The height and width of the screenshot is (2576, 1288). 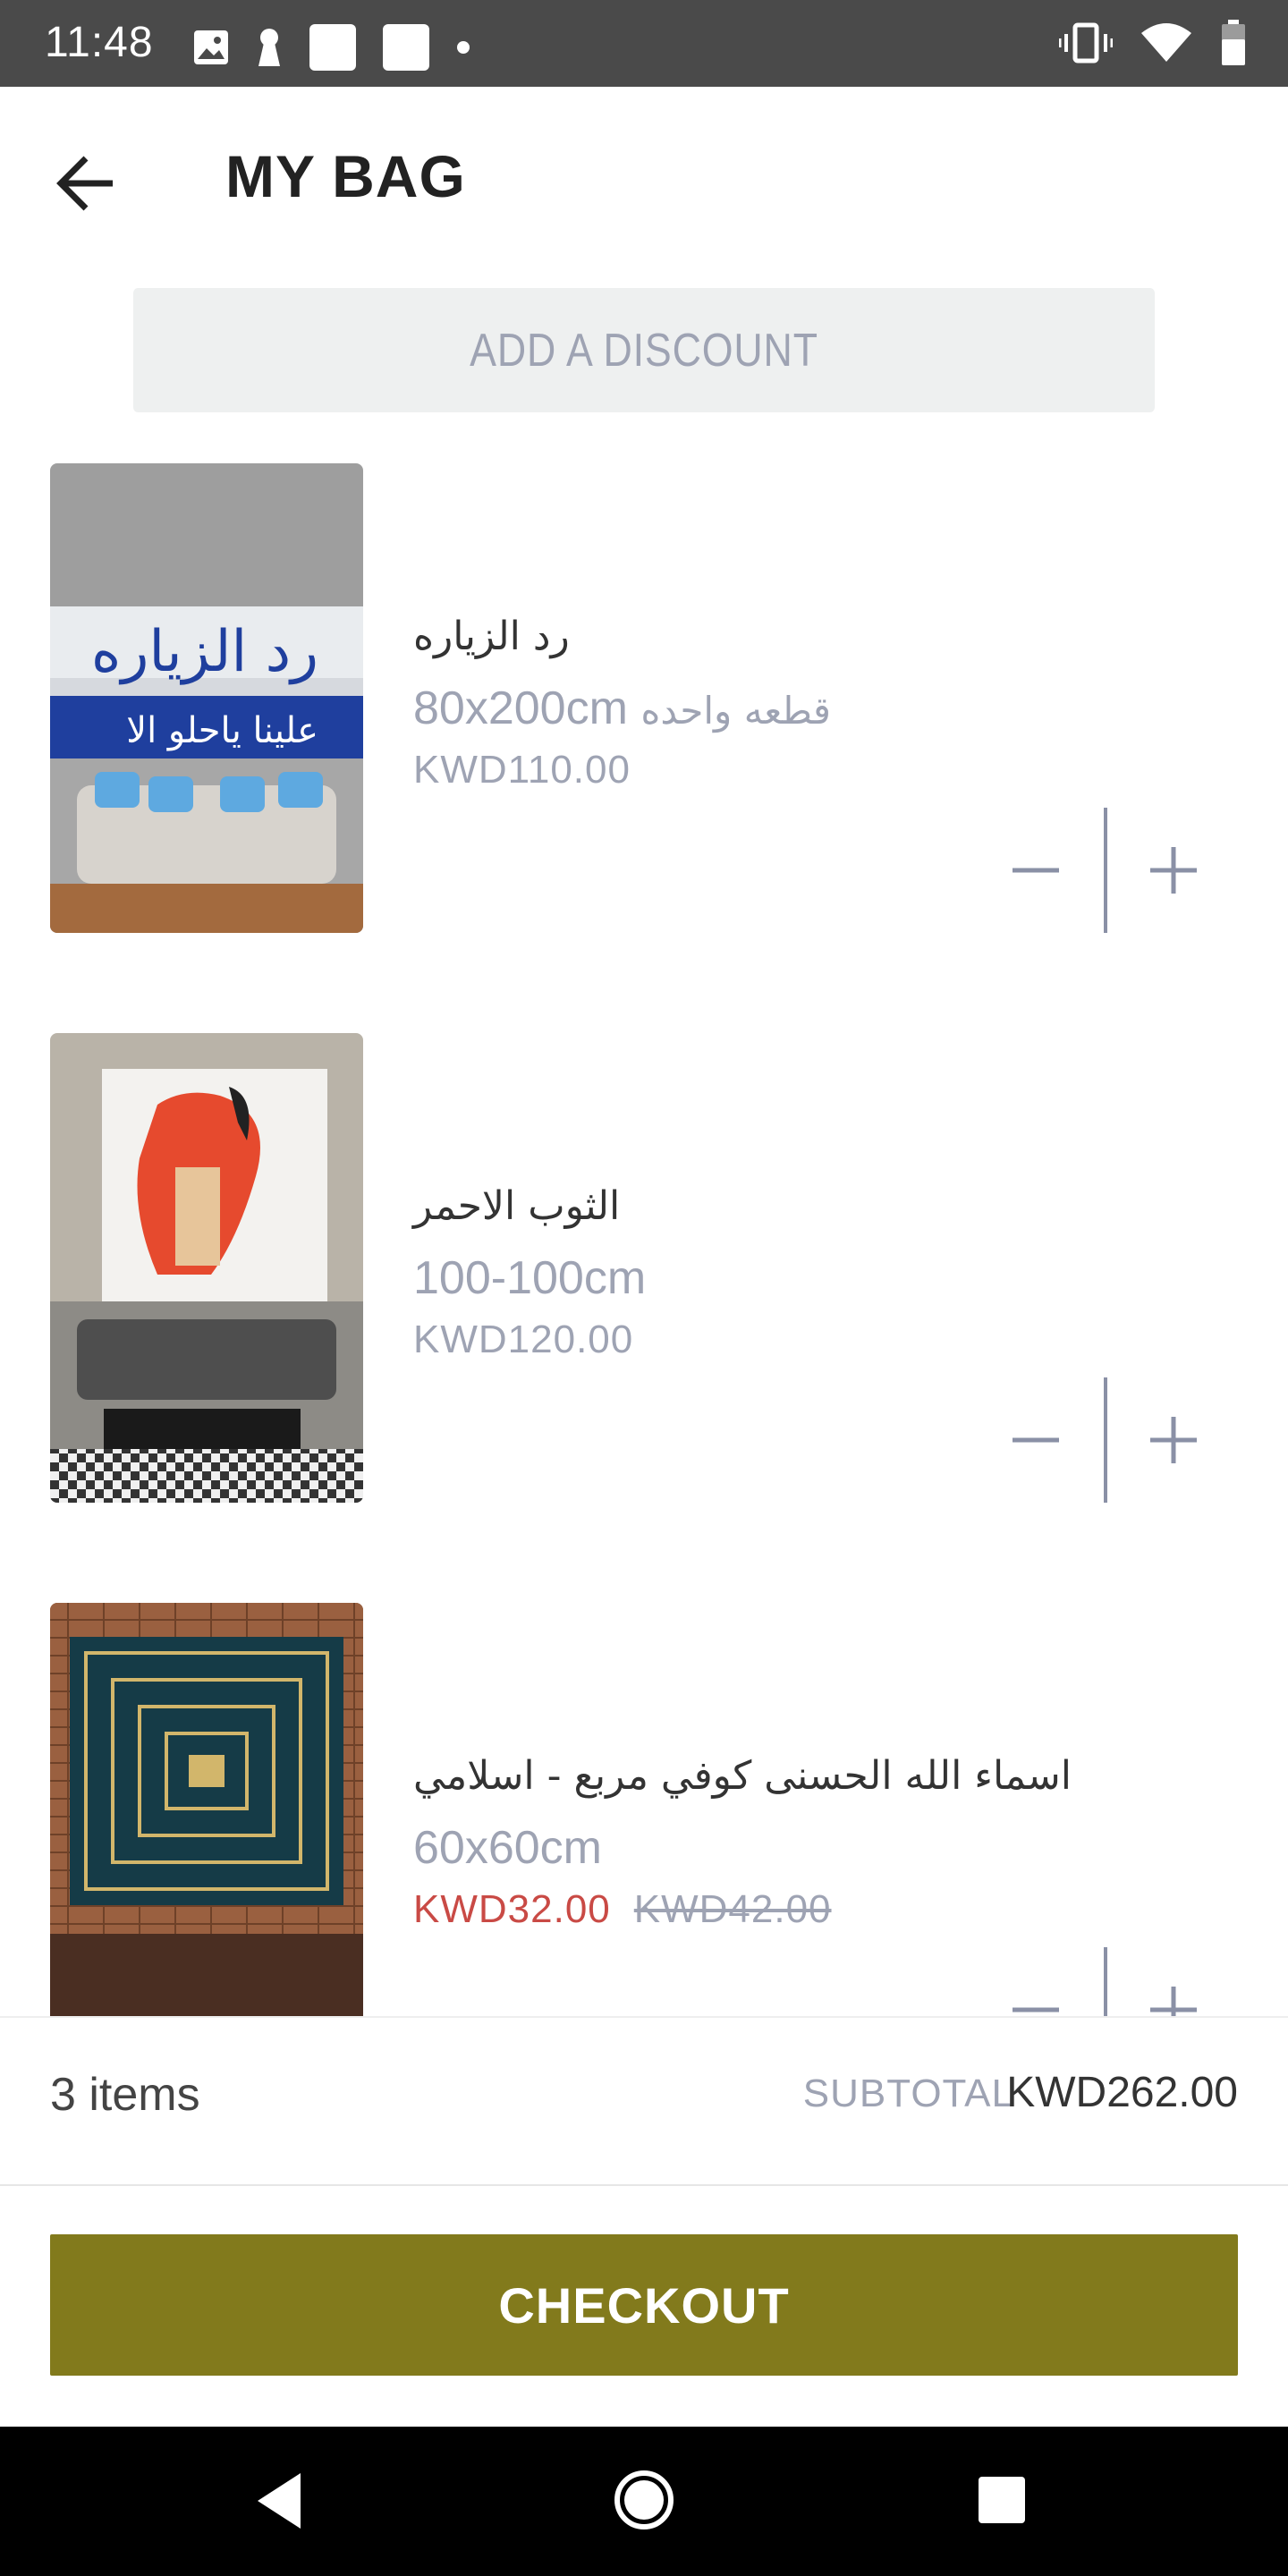 I want to click on page-title: MY BAG, so click(x=345, y=176).